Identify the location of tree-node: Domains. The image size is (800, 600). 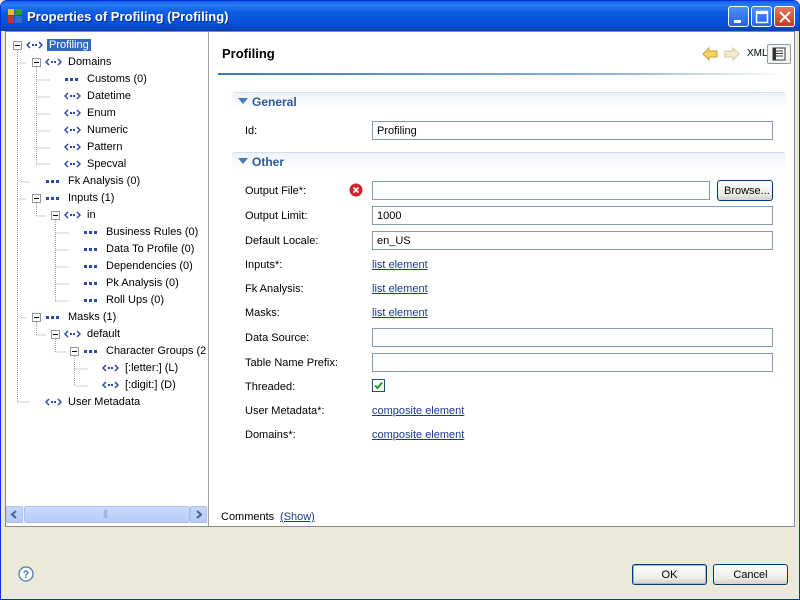
(79, 62).